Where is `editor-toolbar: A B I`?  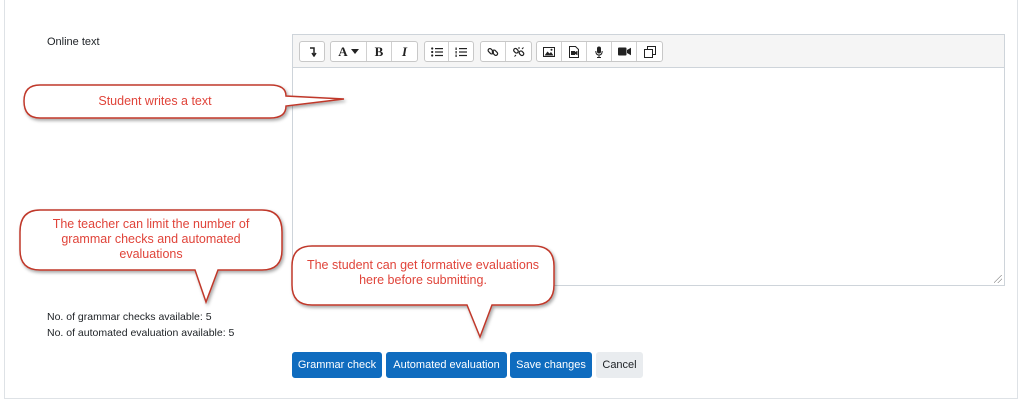
editor-toolbar: A B I is located at coordinates (648, 51).